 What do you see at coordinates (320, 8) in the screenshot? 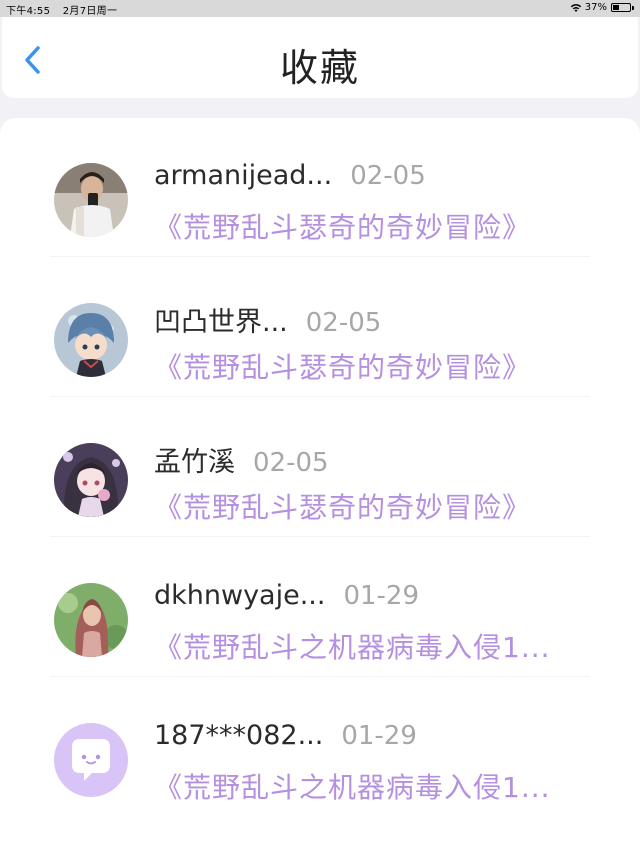
I see `status-bar: 下午4:55 2月7日周一 37%` at bounding box center [320, 8].